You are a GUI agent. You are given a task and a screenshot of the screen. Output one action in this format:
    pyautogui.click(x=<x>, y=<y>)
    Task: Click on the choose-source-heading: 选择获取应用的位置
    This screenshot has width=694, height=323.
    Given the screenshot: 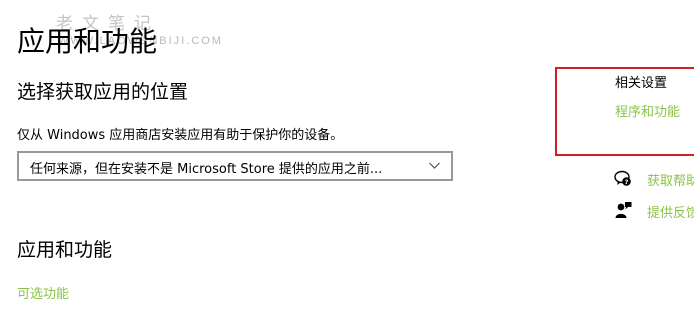 What is the action you would take?
    pyautogui.click(x=103, y=92)
    